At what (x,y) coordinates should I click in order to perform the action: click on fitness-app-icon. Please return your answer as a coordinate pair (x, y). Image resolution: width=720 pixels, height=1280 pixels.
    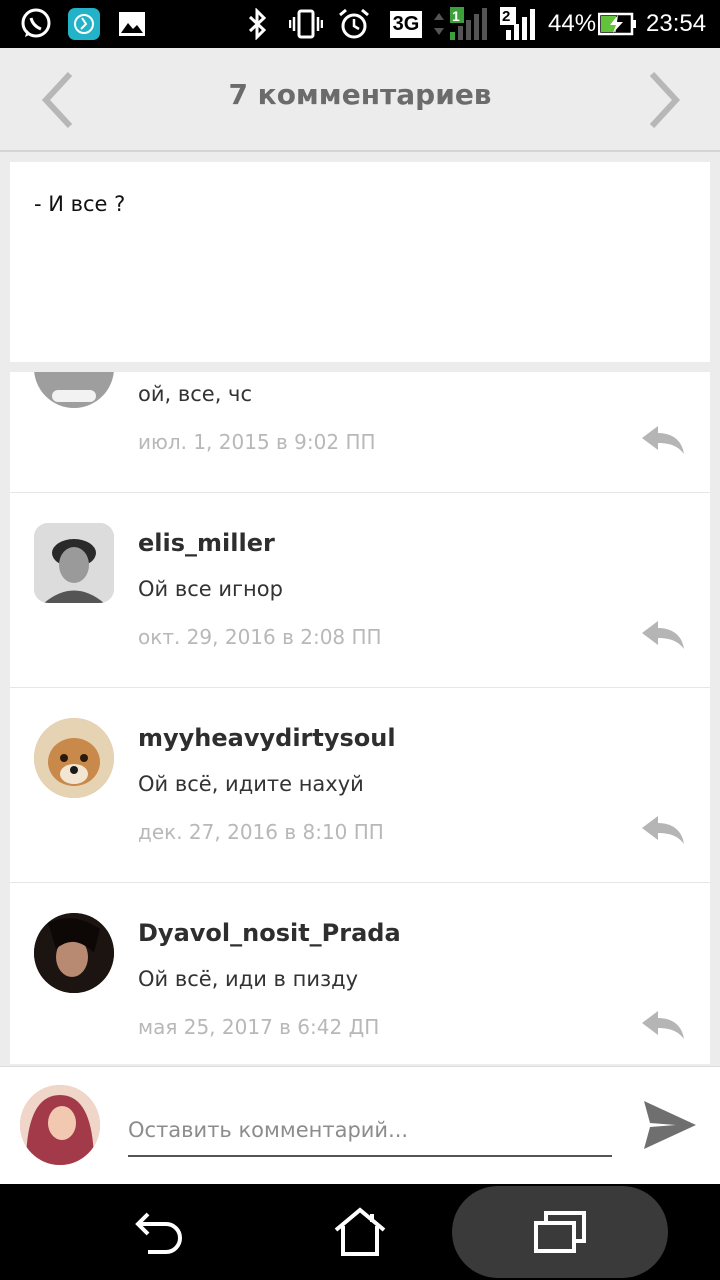
    Looking at the image, I should click on (84, 24).